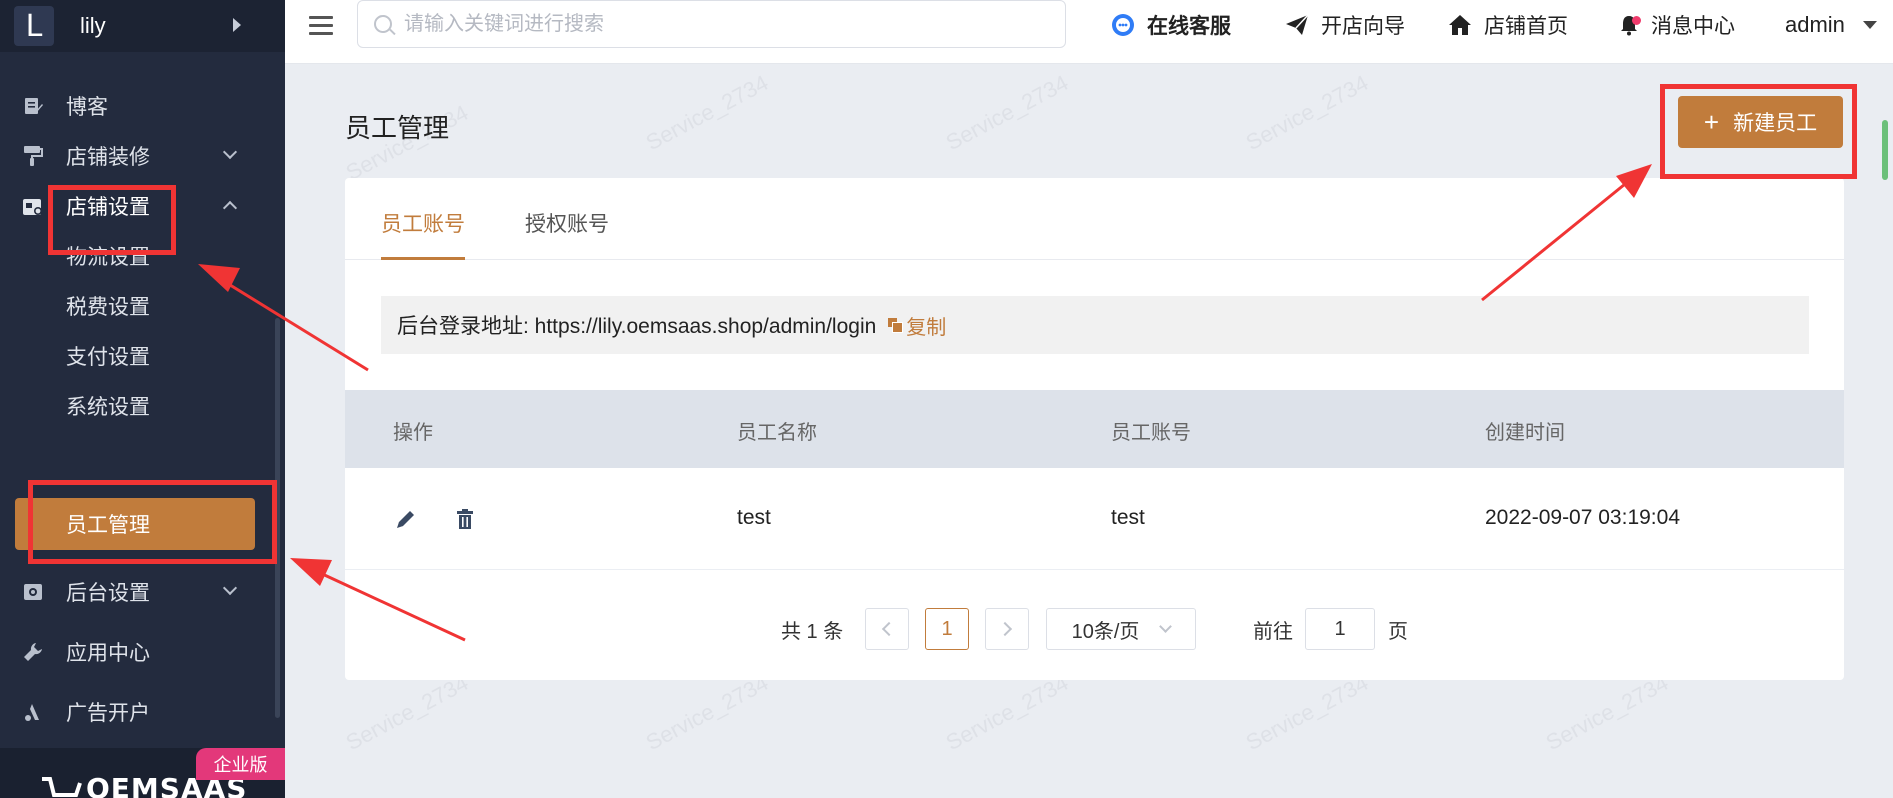 Image resolution: width=1893 pixels, height=798 pixels. What do you see at coordinates (1363, 26) in the screenshot?
I see `store-guide-label: 开店向导` at bounding box center [1363, 26].